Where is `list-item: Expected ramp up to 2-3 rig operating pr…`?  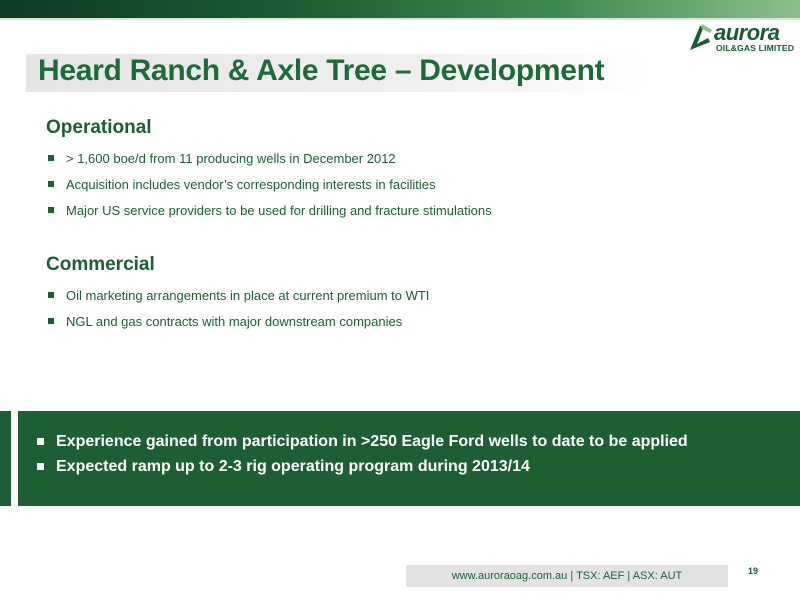
list-item: Expected ramp up to 2-3 rig operating pr… is located at coordinates (362, 470).